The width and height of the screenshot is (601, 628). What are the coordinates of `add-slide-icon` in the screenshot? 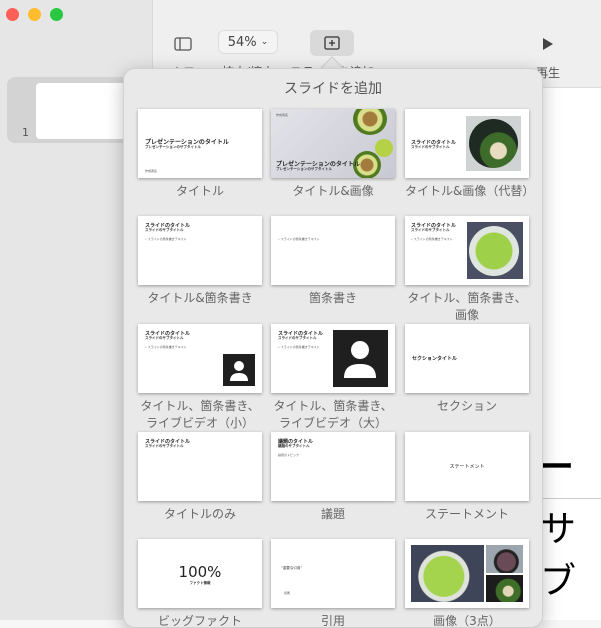 It's located at (332, 43).